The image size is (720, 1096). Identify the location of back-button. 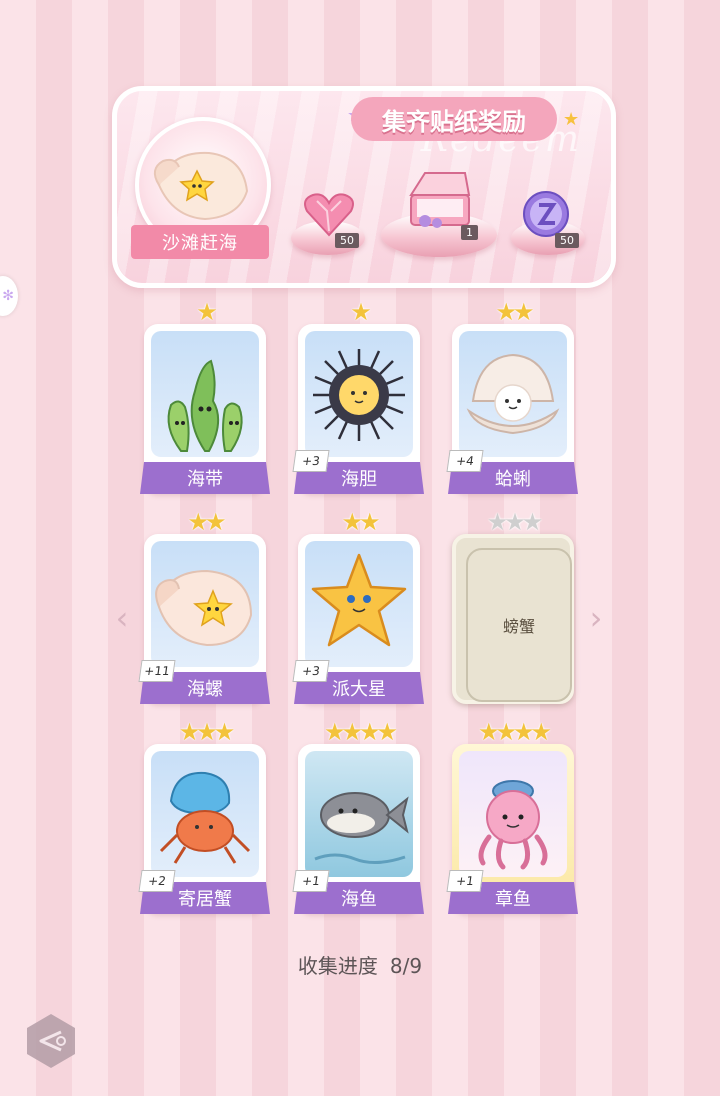
(51, 1041).